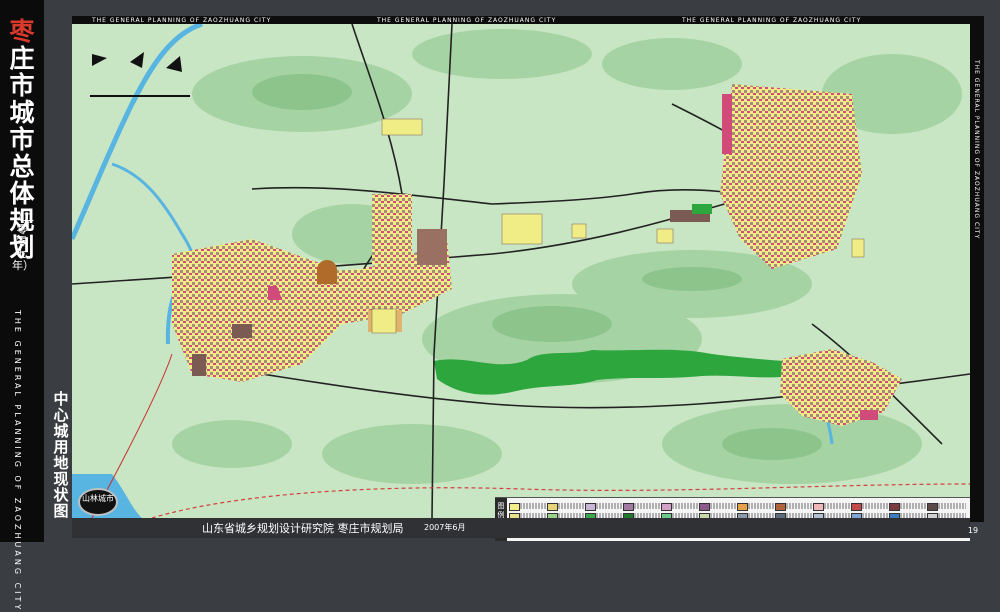  Describe the element at coordinates (445, 527) in the screenshot. I see `publish-date: 2007年6月` at that location.